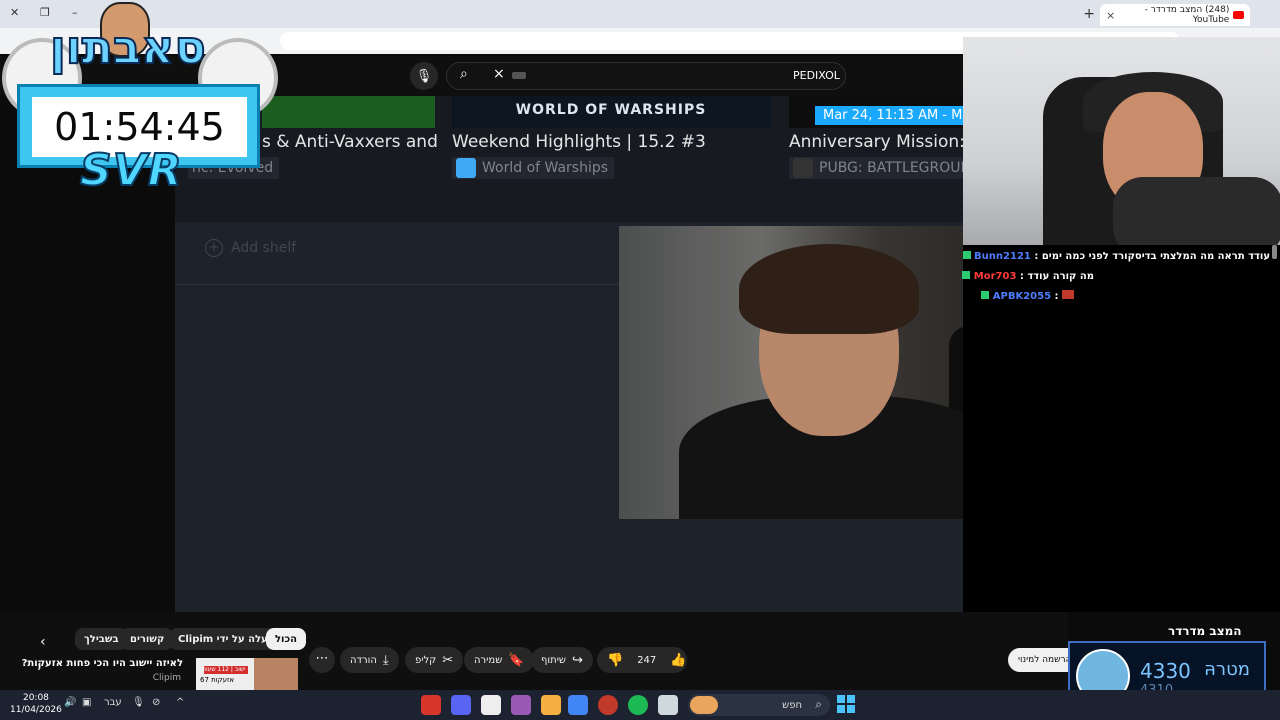 This screenshot has height=720, width=1280. Describe the element at coordinates (1274, 252) in the screenshot. I see `chat-scrollbar` at that location.